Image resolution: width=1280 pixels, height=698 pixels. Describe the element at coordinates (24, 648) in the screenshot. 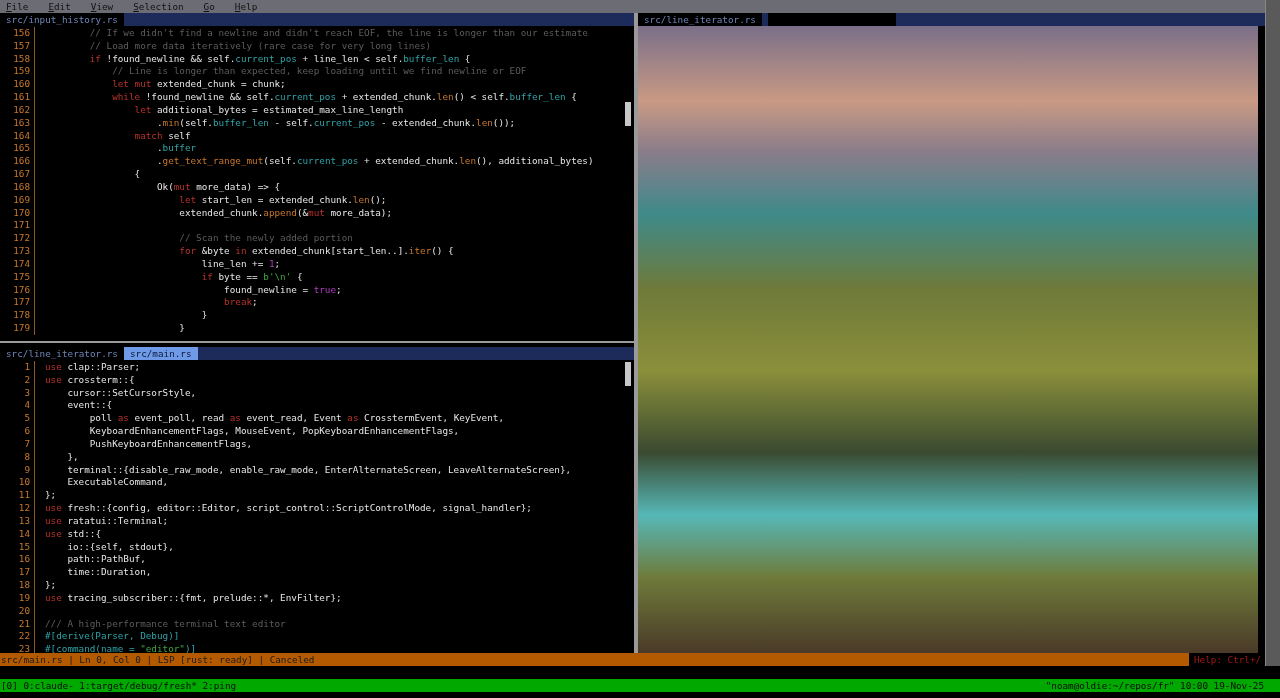

I see `line-number: 23` at that location.